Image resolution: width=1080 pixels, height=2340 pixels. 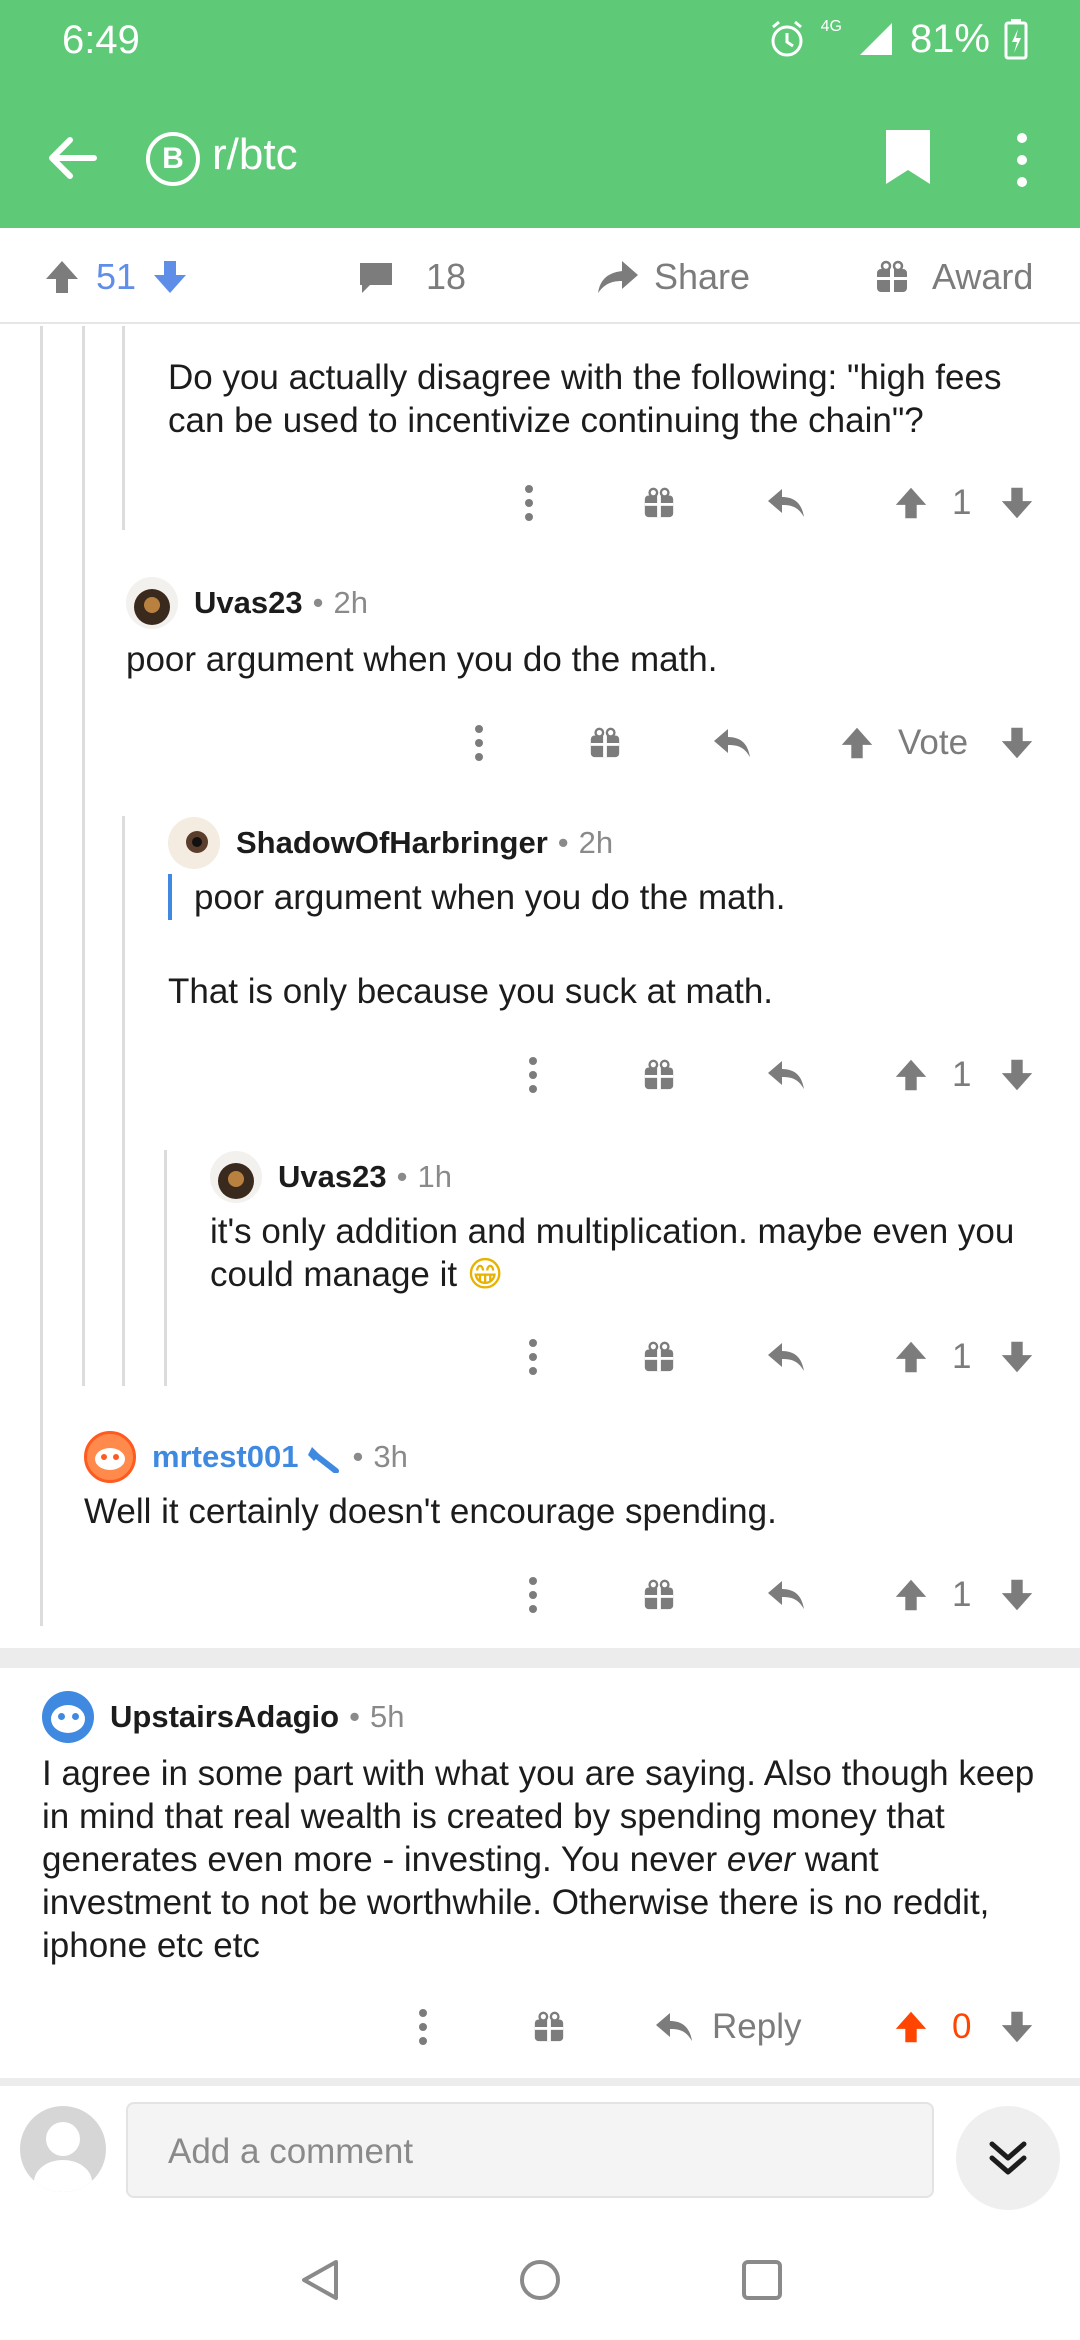 I want to click on overflow-menu-icon, so click(x=1022, y=160).